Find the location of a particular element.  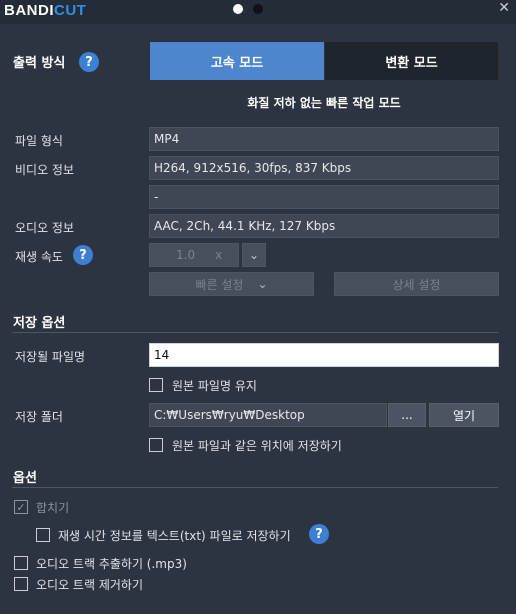

convert-mode-button: 변환 모드 is located at coordinates (411, 61).